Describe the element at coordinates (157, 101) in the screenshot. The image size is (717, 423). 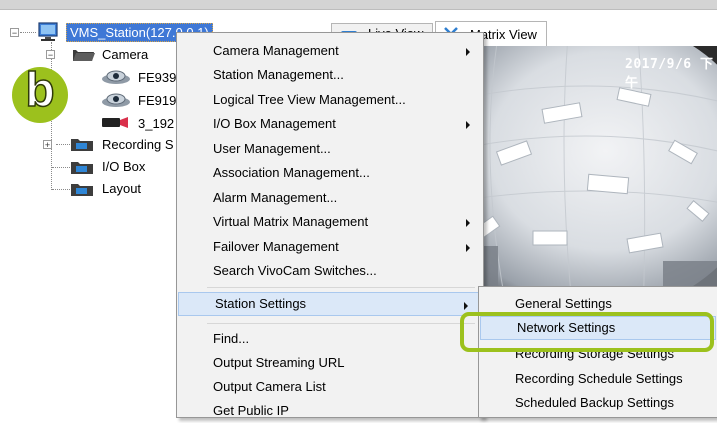
I see `tree-item-camera: FE919` at that location.